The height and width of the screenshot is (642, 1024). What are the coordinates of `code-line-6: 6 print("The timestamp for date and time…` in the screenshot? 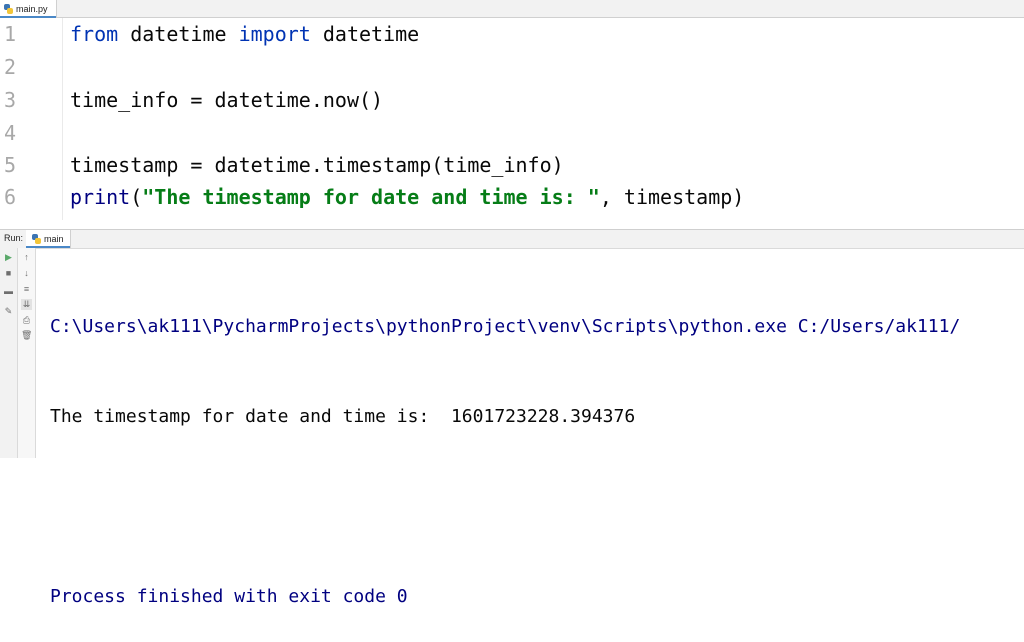 It's located at (512, 197).